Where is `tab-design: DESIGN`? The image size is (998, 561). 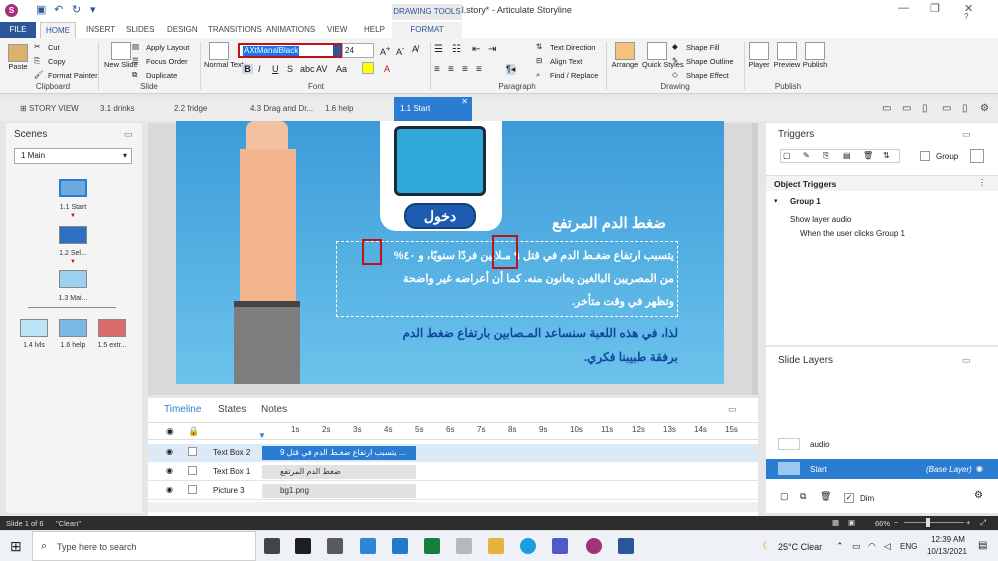
tab-design: DESIGN is located at coordinates (182, 30).